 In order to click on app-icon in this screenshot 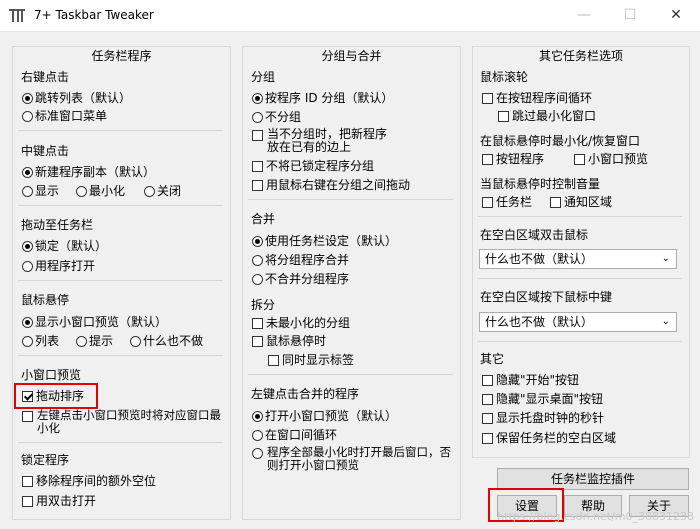, I will do `click(17, 15)`.